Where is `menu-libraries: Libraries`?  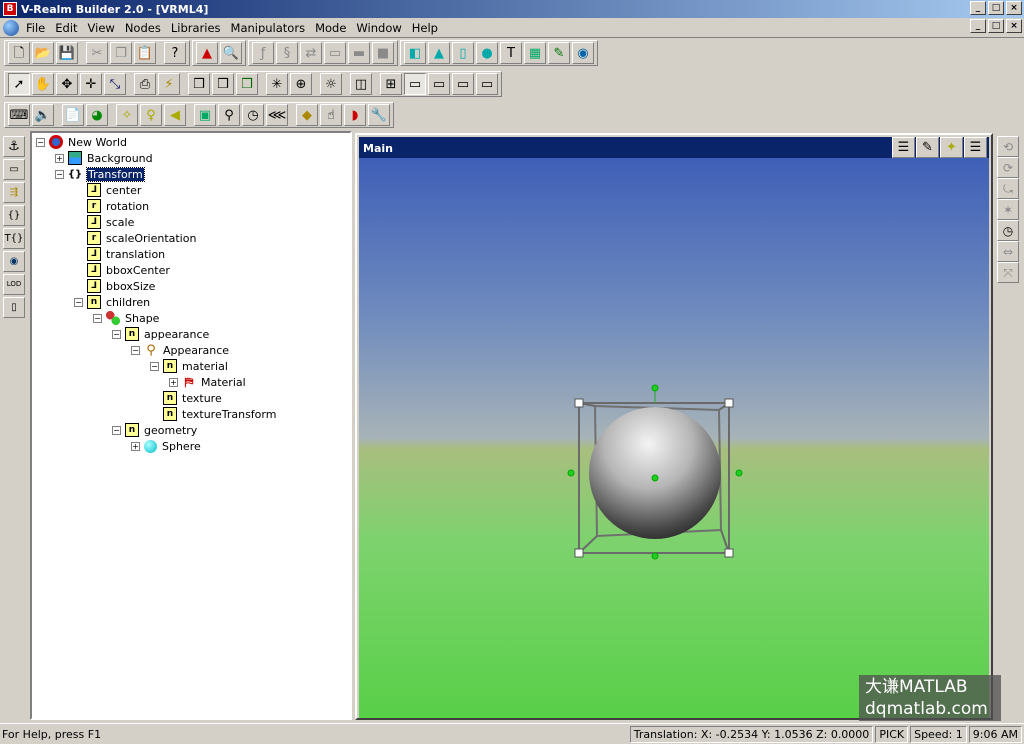
menu-libraries: Libraries is located at coordinates (196, 28).